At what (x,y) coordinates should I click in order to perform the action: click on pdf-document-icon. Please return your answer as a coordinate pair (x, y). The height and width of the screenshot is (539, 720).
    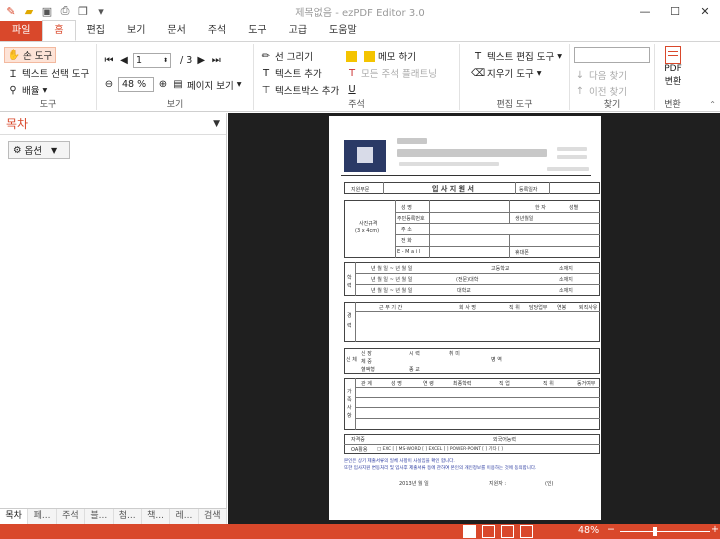
    Looking at the image, I should click on (673, 55).